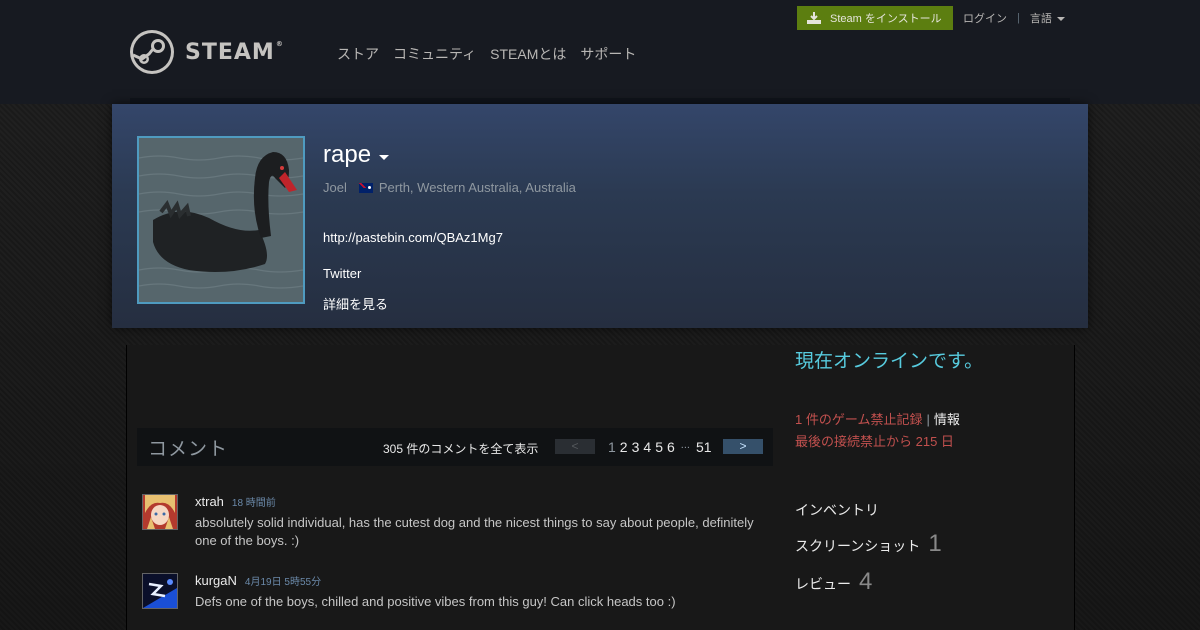 This screenshot has width=1200, height=630. I want to click on install-steam-button: Steam をインストール, so click(875, 18).